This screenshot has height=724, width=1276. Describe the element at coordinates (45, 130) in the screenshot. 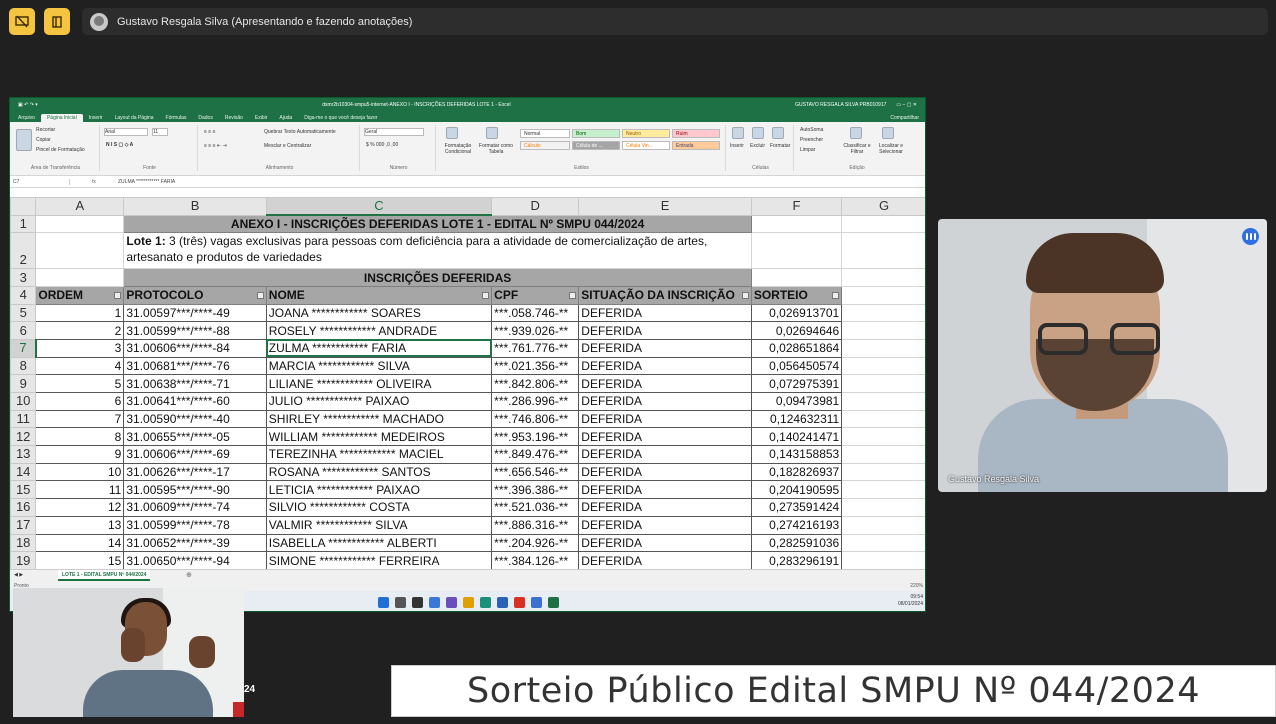

I see `cut-button: Recortar` at that location.